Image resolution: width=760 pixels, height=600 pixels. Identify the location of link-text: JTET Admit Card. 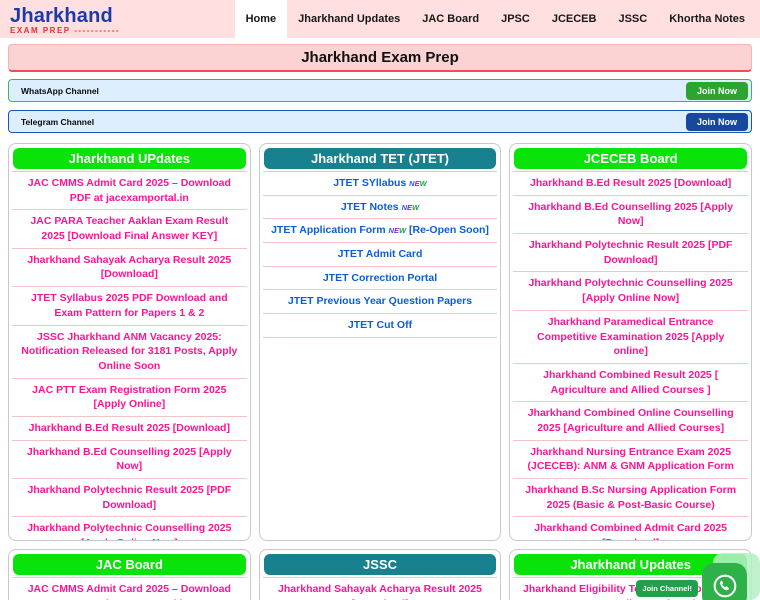
(380, 254).